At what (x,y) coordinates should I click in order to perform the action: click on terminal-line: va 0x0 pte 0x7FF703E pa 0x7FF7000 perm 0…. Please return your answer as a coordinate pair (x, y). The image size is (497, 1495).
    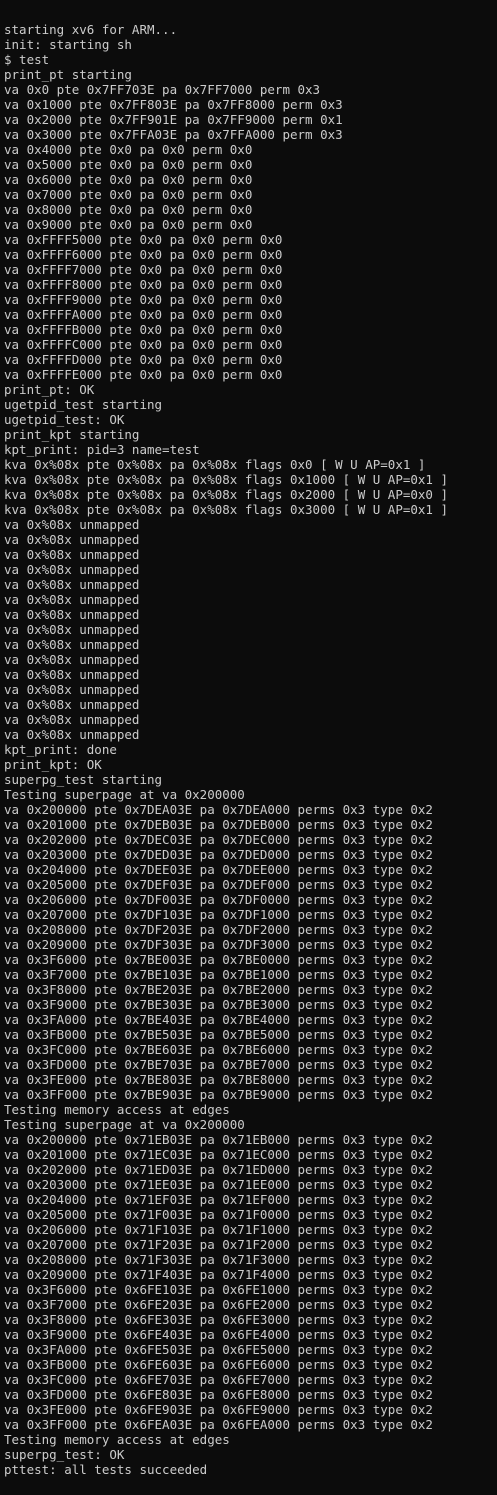
    Looking at the image, I should click on (162, 89).